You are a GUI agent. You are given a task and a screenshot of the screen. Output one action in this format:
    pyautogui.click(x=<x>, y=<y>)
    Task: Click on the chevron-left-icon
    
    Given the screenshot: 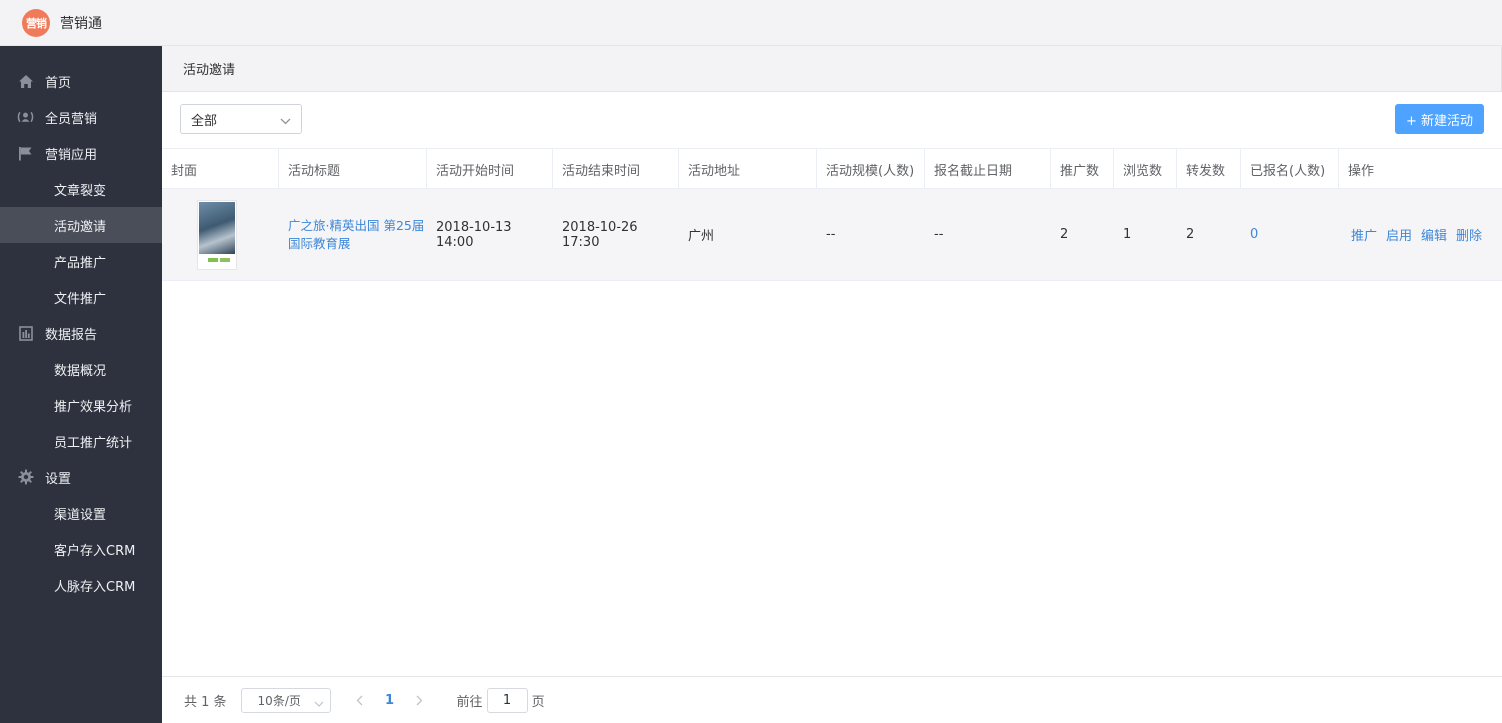 What is the action you would take?
    pyautogui.click(x=359, y=700)
    